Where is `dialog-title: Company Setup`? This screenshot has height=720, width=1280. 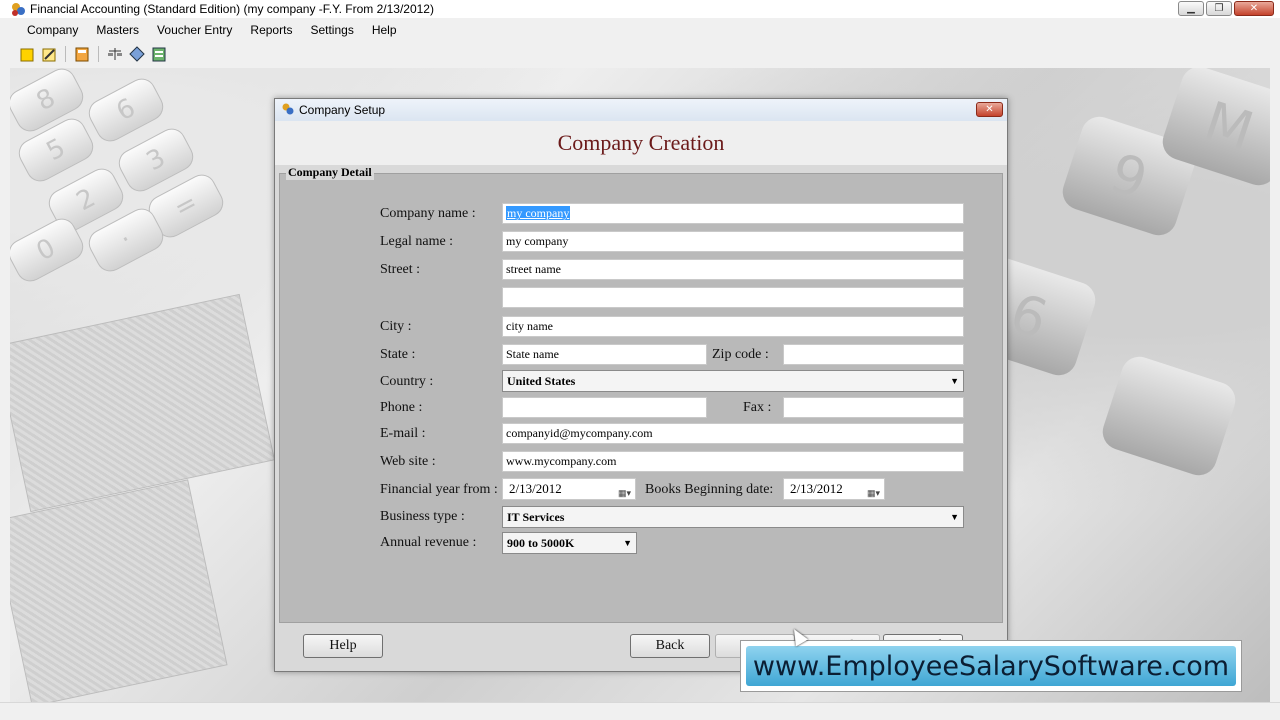 dialog-title: Company Setup is located at coordinates (342, 110).